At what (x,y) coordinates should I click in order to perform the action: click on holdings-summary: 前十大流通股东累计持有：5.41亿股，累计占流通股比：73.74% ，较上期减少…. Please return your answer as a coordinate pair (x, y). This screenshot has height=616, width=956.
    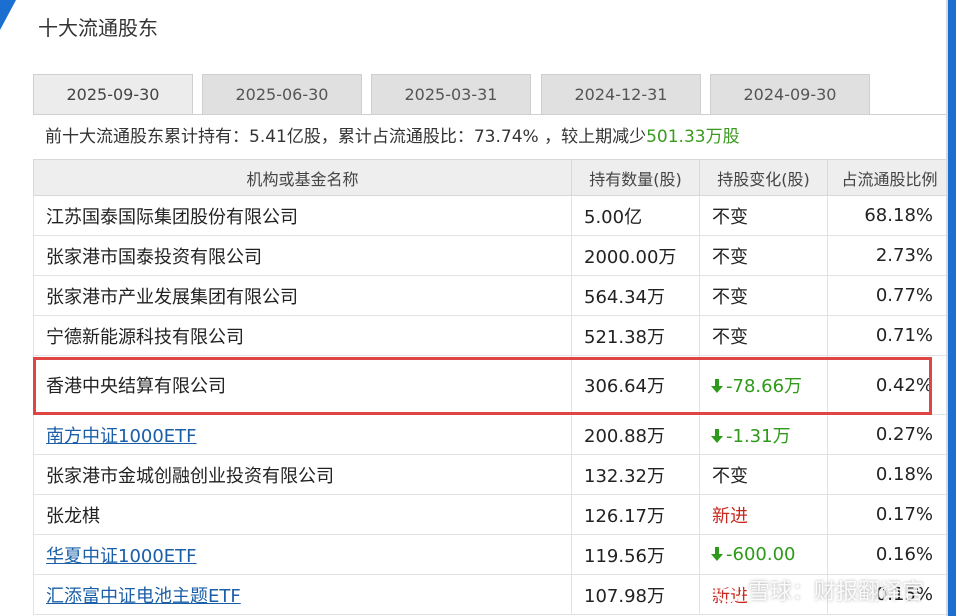
    Looking at the image, I should click on (489, 136).